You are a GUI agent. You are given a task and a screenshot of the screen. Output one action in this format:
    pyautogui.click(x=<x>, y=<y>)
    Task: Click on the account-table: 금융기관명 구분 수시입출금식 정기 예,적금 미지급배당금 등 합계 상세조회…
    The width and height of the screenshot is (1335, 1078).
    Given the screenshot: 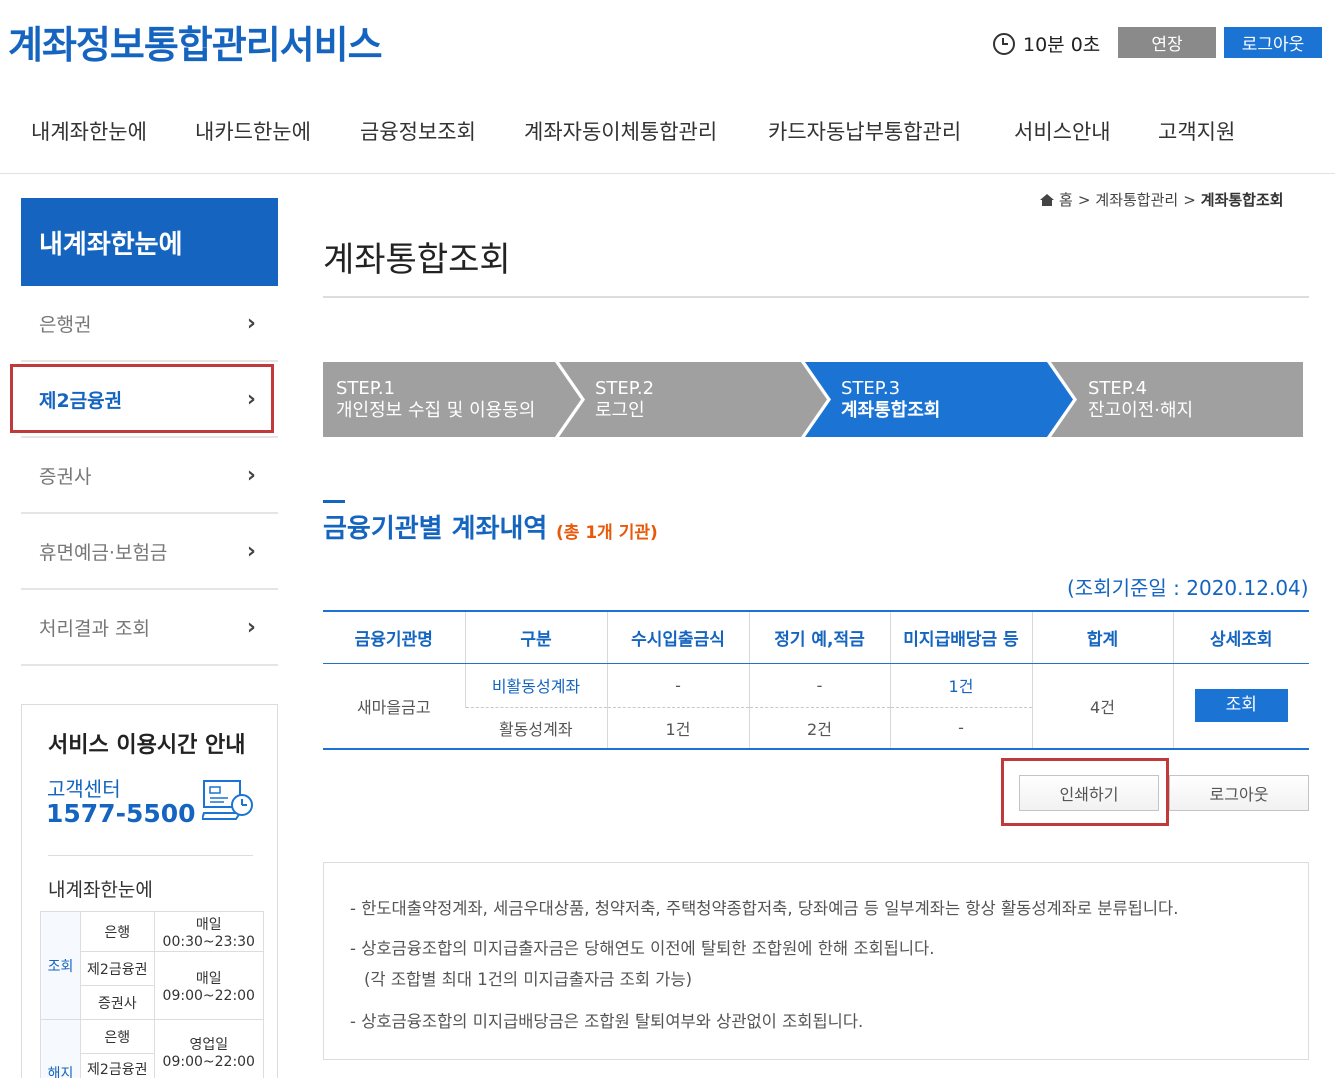 What is the action you would take?
    pyautogui.click(x=816, y=680)
    